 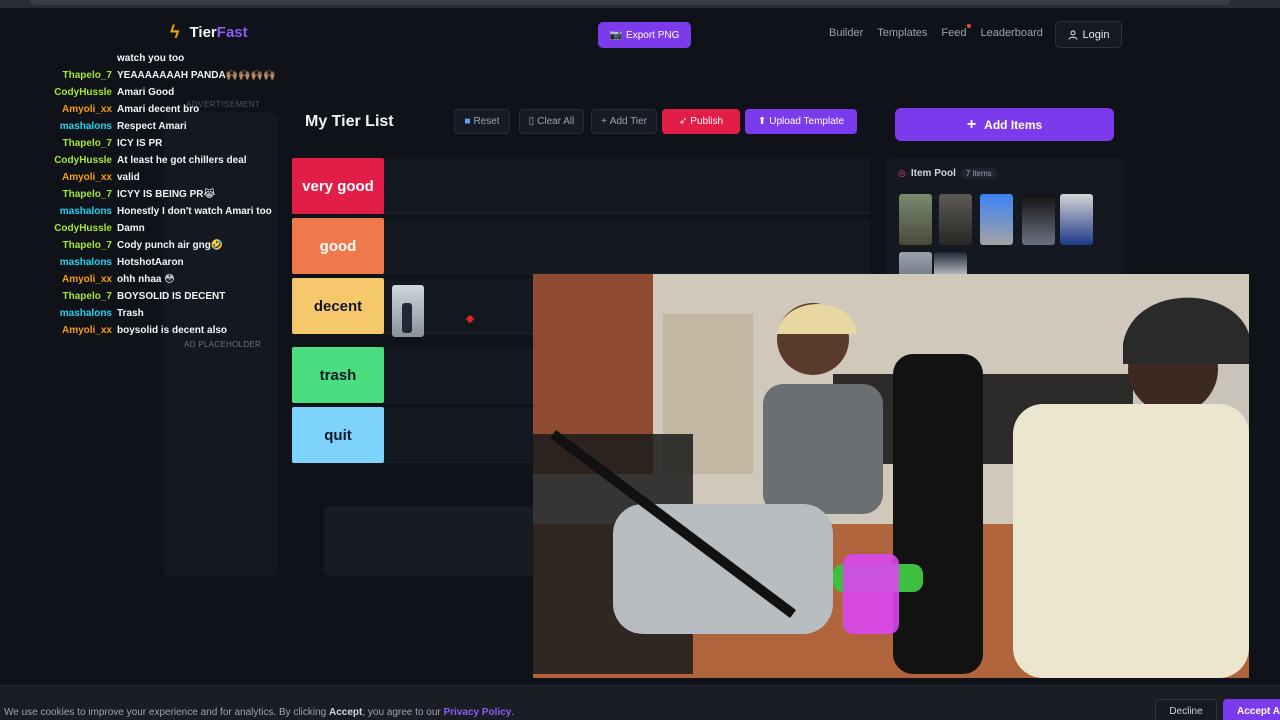 What do you see at coordinates (1011, 33) in the screenshot?
I see `nav-leaderboard: Leaderboard` at bounding box center [1011, 33].